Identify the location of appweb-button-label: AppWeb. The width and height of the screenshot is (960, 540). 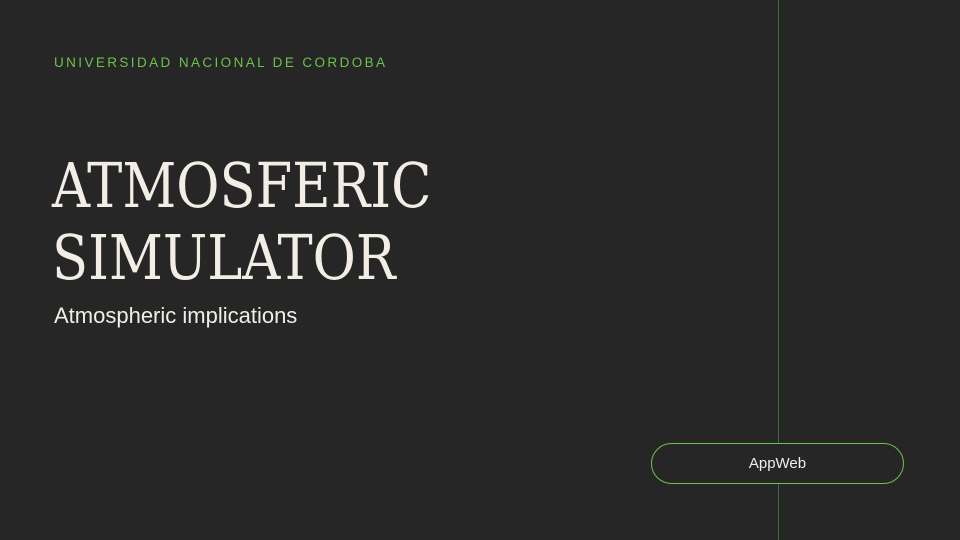
(777, 463).